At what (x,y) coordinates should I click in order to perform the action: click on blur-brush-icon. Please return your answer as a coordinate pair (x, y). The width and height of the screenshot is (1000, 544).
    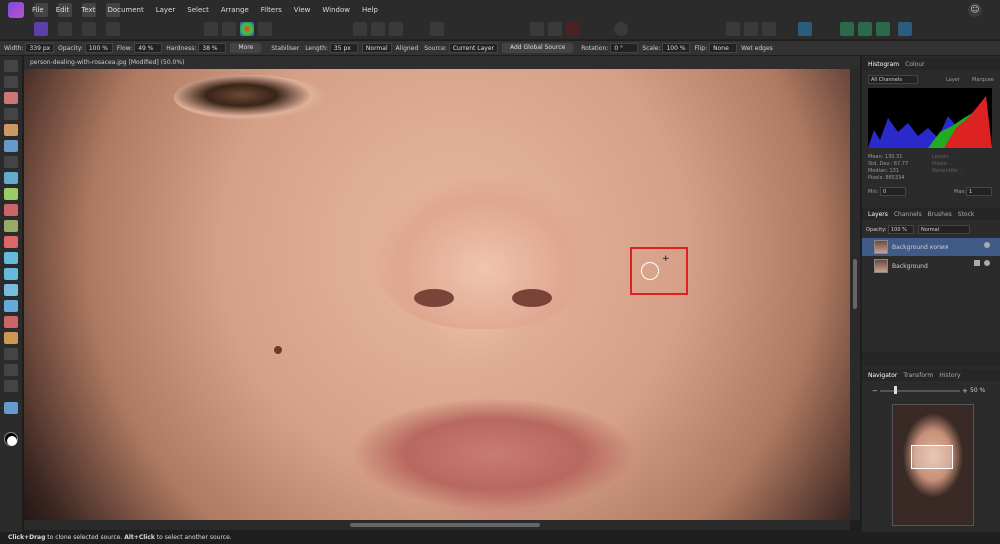
    Looking at the image, I should click on (11, 306).